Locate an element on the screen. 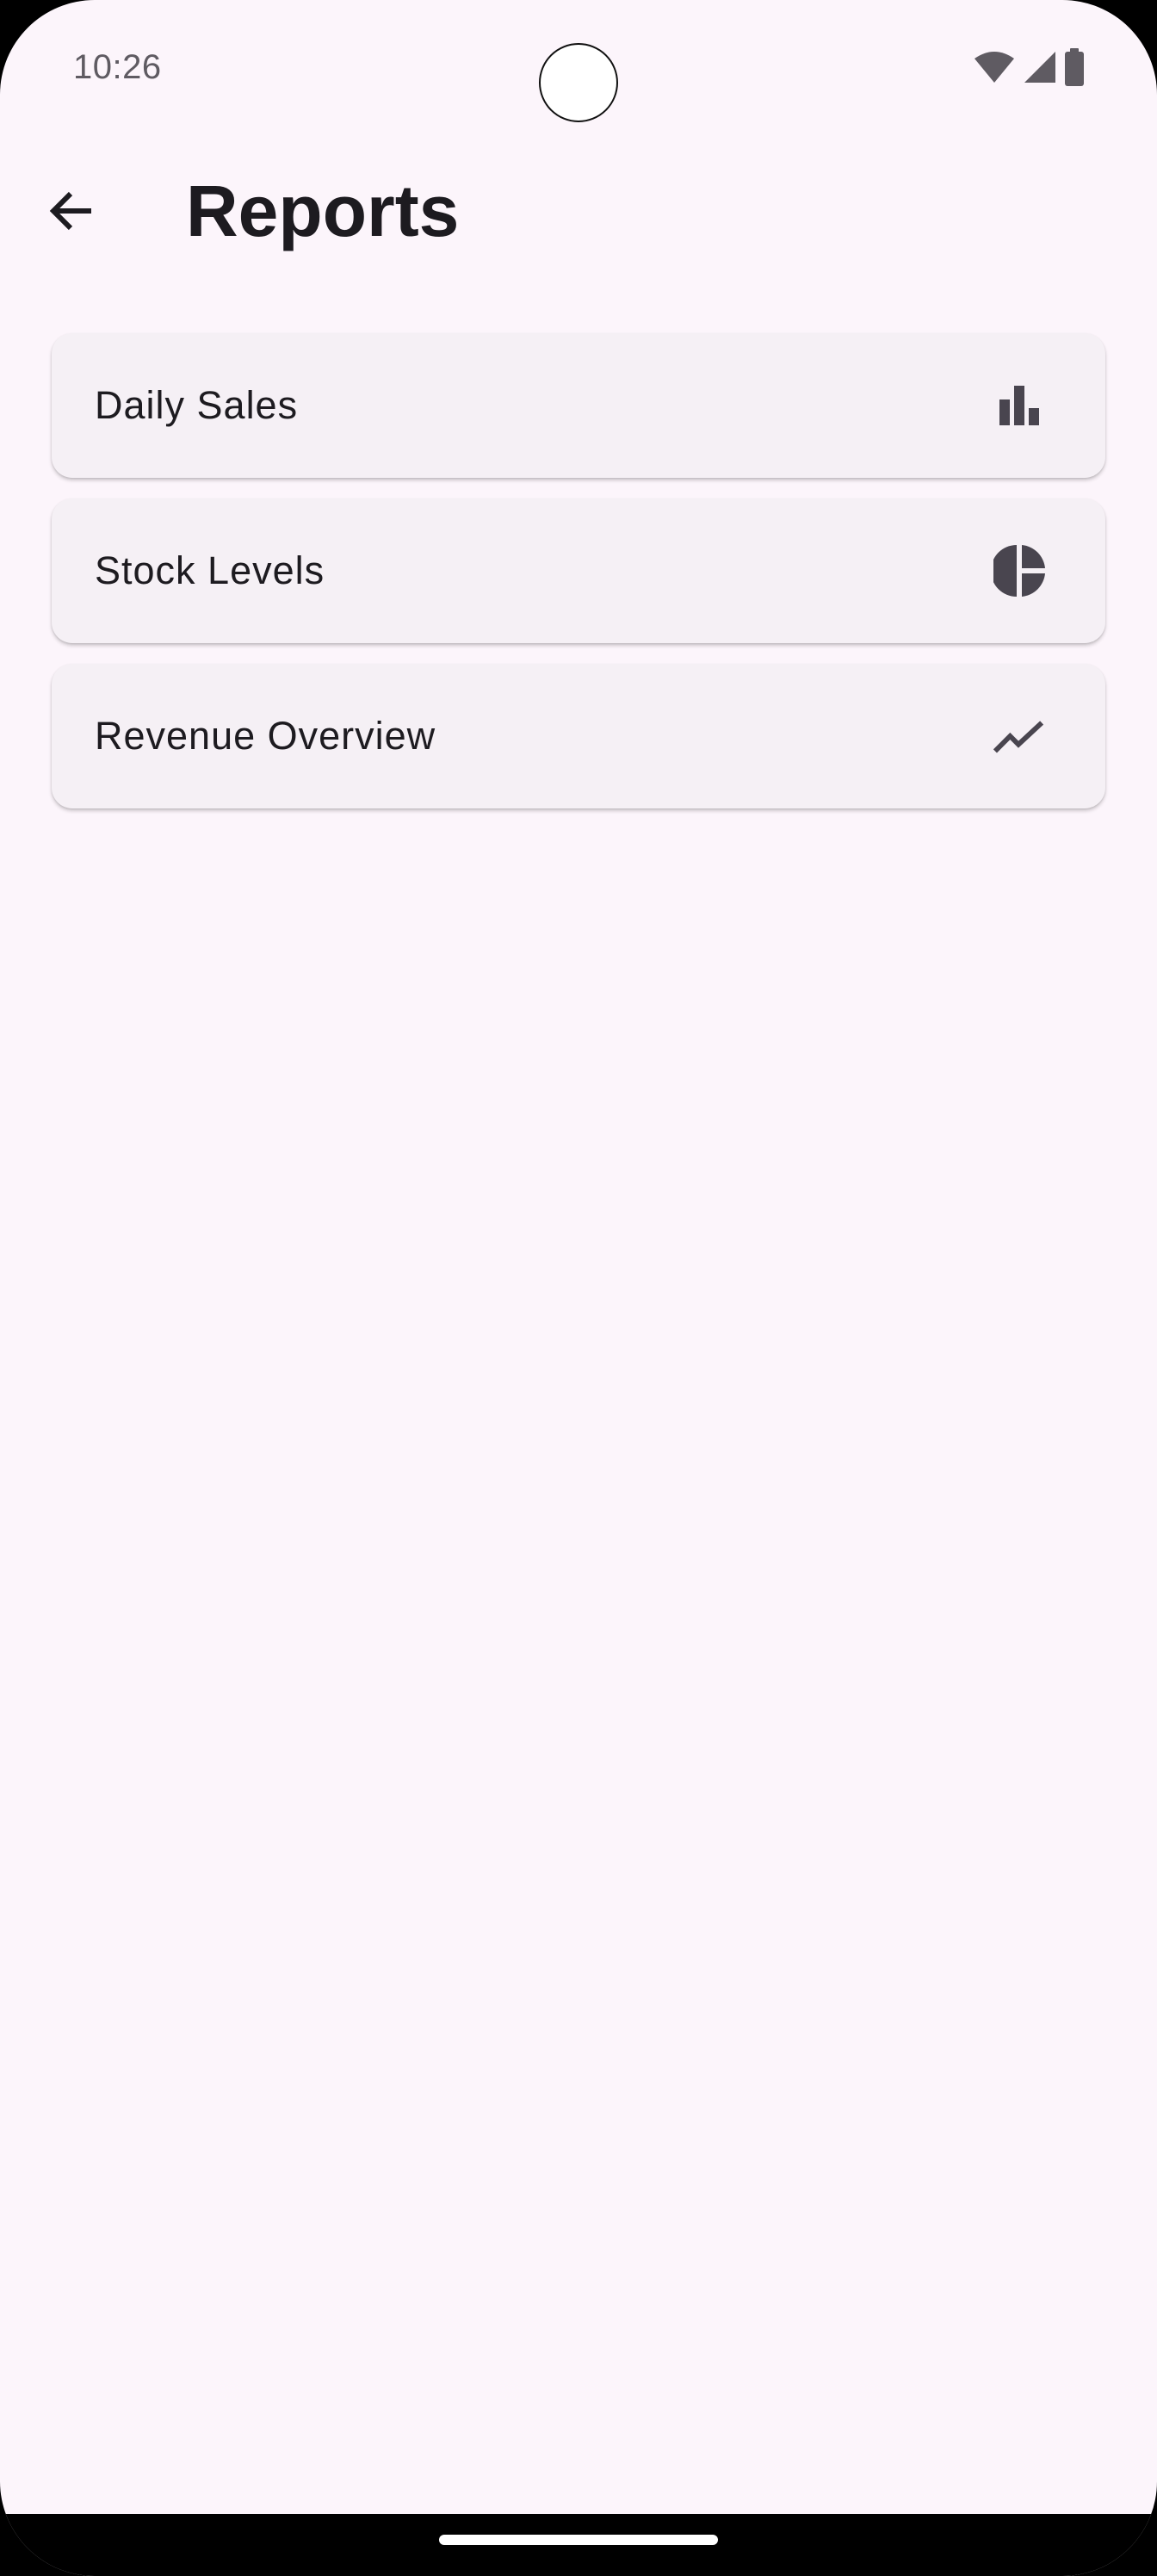 Image resolution: width=1157 pixels, height=2576 pixels. battery-icon is located at coordinates (1075, 67).